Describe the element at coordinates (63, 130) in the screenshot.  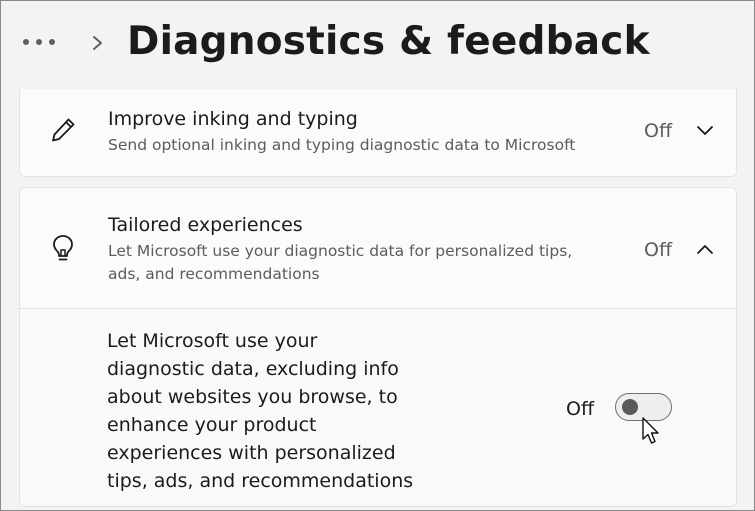
I see `pen-icon` at that location.